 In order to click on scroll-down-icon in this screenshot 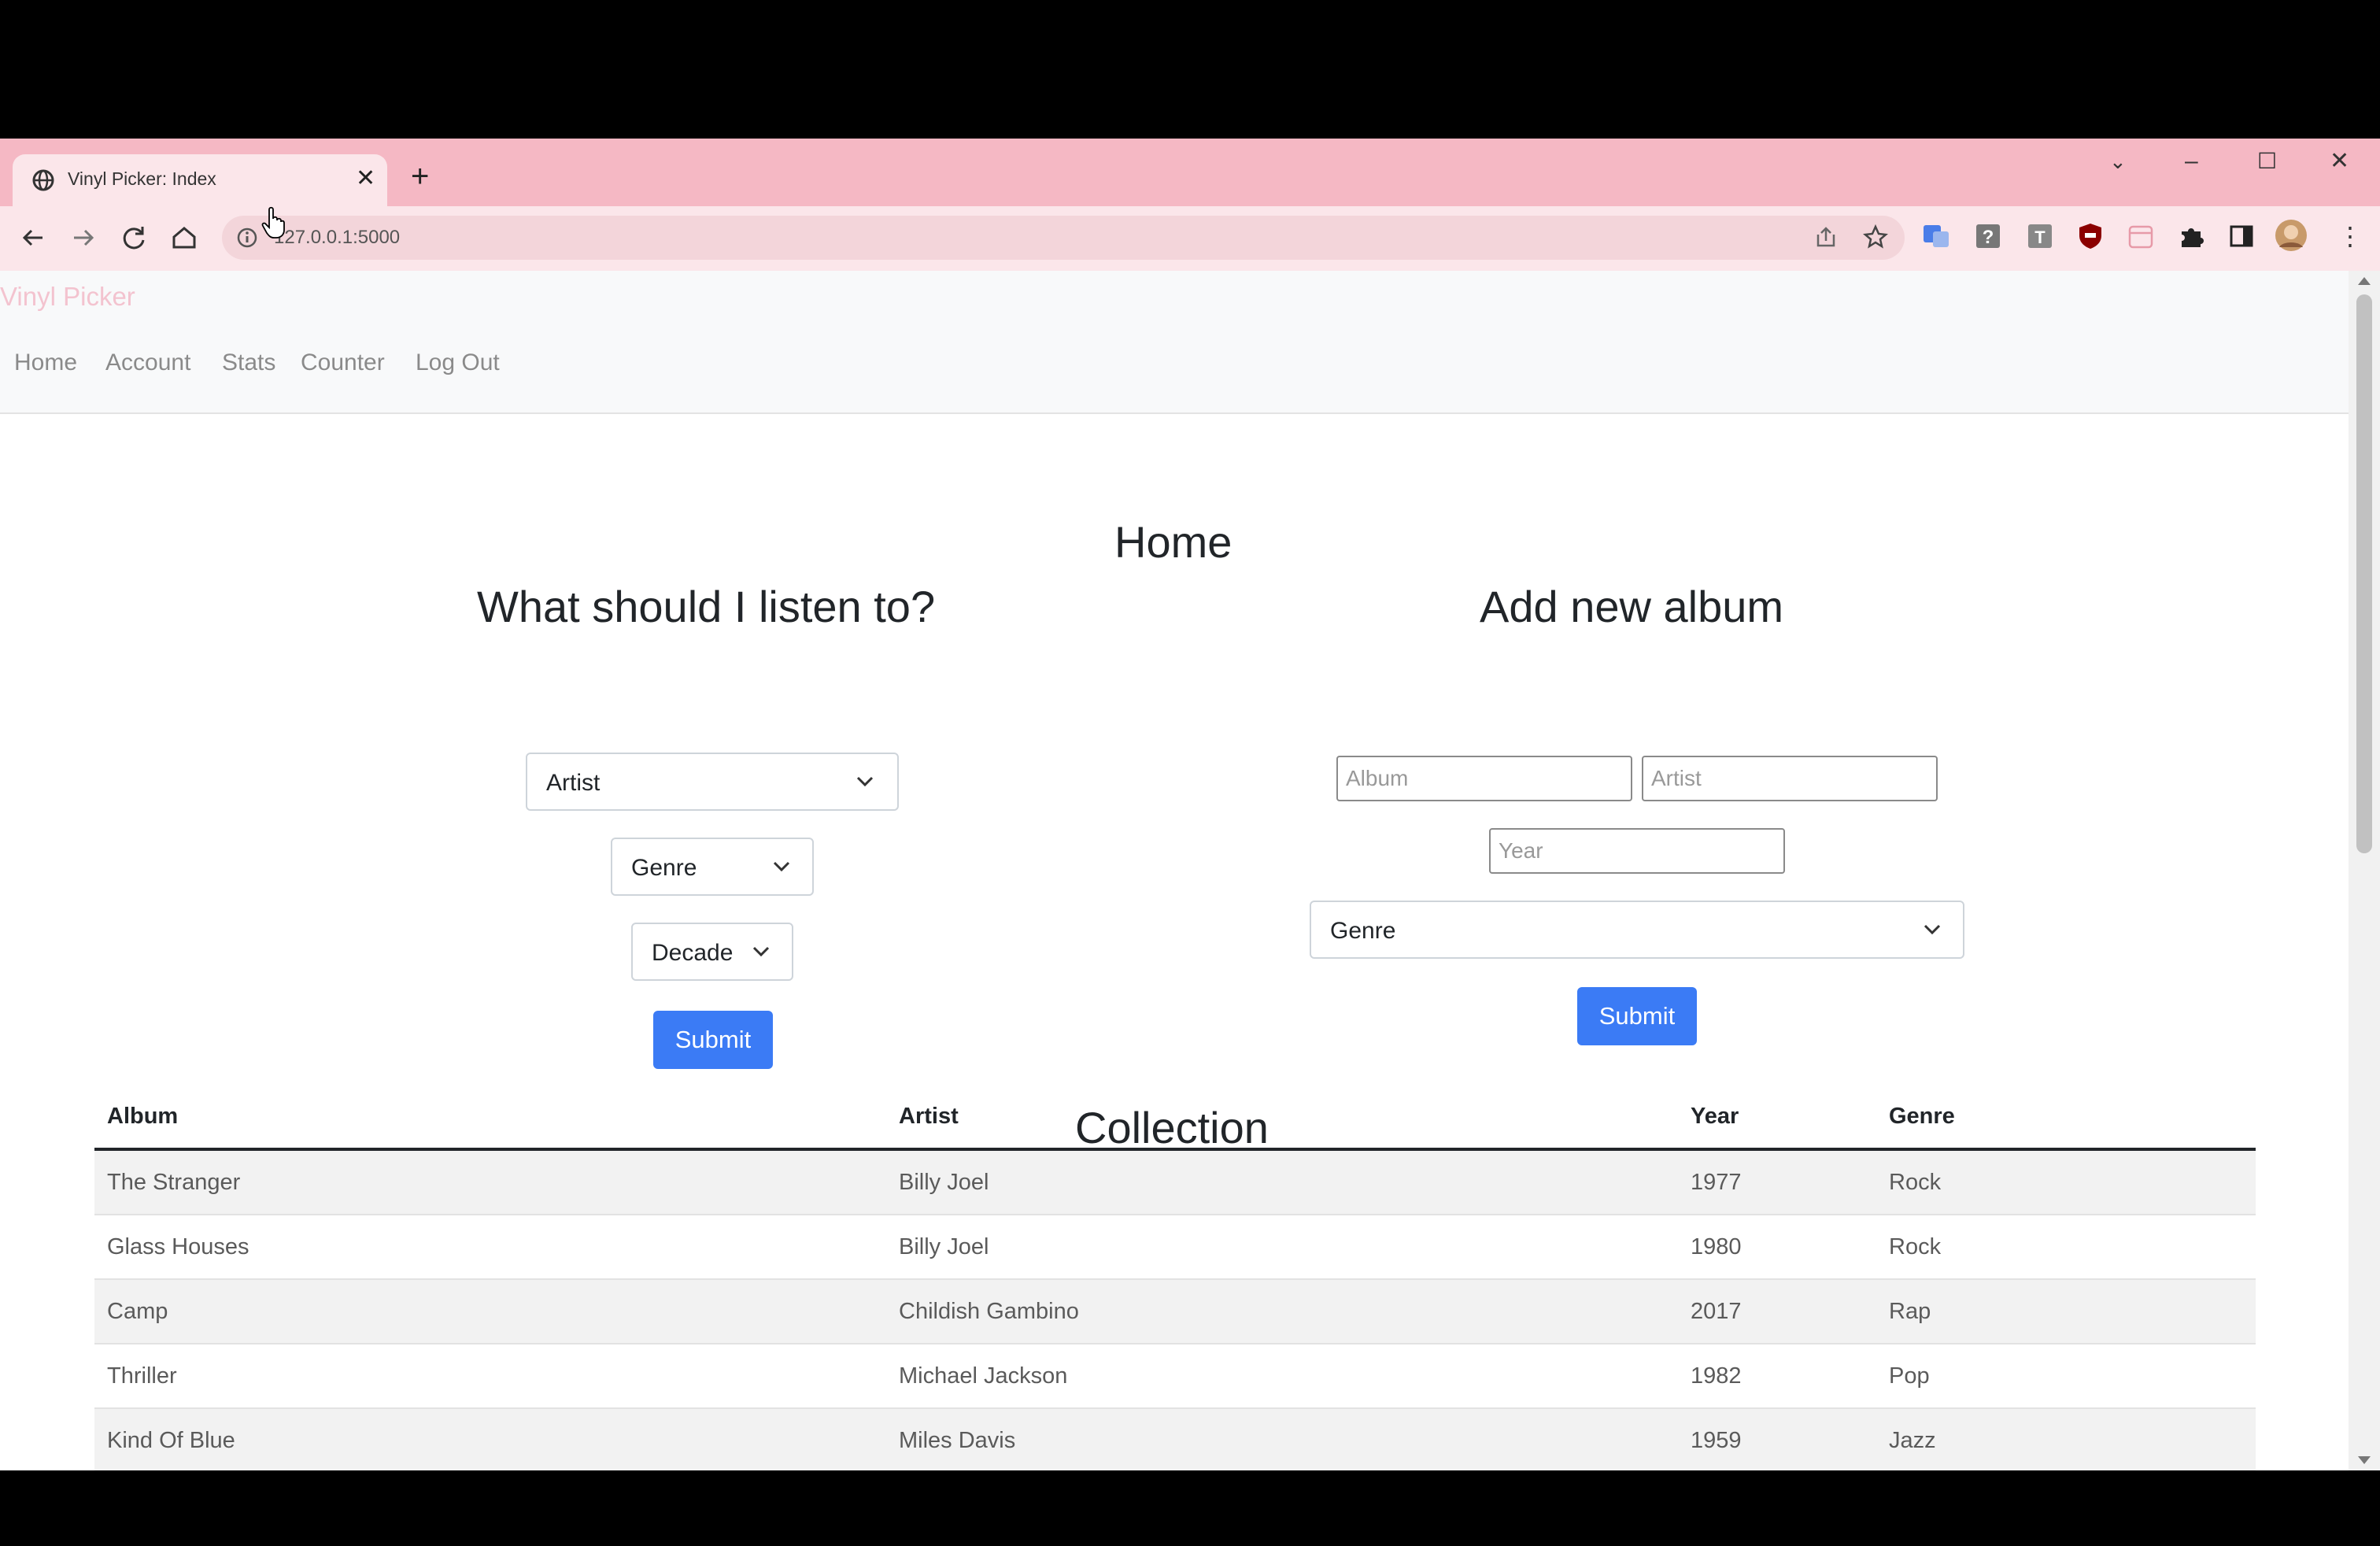, I will do `click(2364, 1460)`.